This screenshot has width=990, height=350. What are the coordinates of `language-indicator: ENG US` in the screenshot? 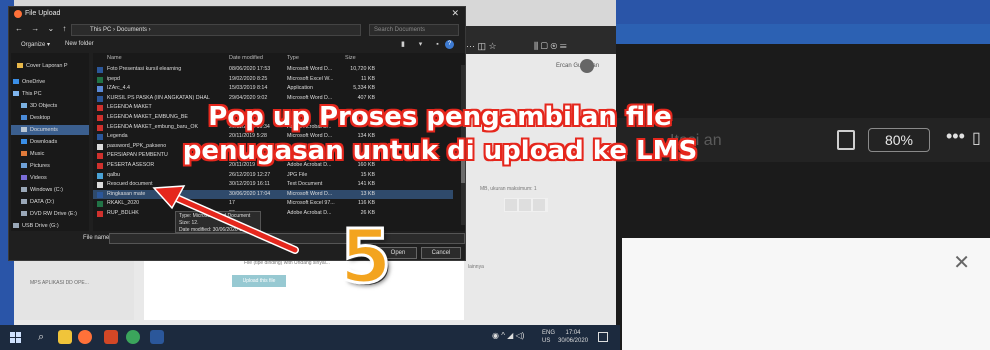 It's located at (548, 337).